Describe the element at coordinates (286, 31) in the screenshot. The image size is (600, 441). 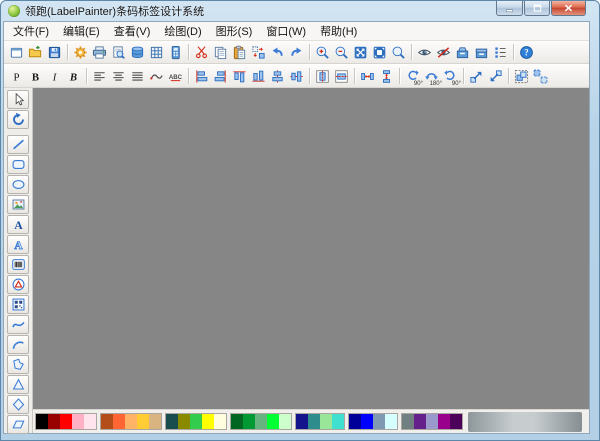
I see `menu-window: 窗口(W)` at that location.